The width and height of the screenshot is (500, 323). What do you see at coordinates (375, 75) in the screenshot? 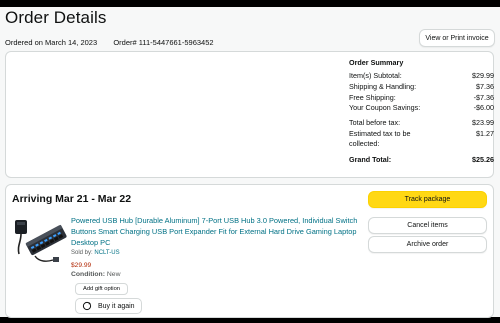
I see `summary-label: Item(s) Subtotal:` at bounding box center [375, 75].